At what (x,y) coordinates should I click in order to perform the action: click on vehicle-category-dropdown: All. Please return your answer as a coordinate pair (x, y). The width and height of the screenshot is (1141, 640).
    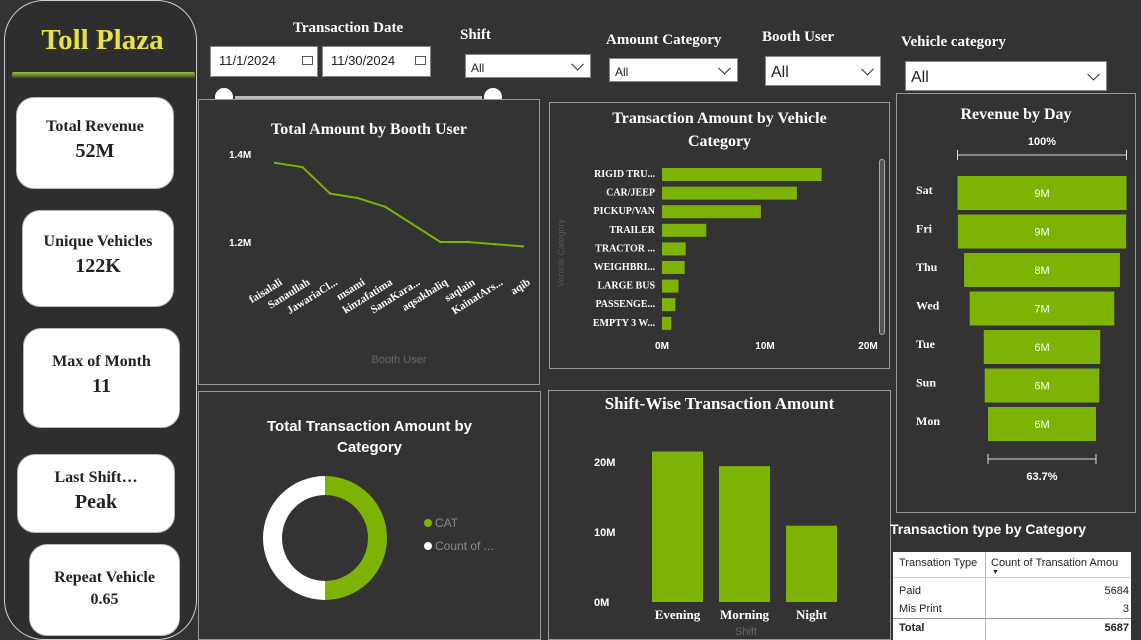
    Looking at the image, I should click on (1006, 76).